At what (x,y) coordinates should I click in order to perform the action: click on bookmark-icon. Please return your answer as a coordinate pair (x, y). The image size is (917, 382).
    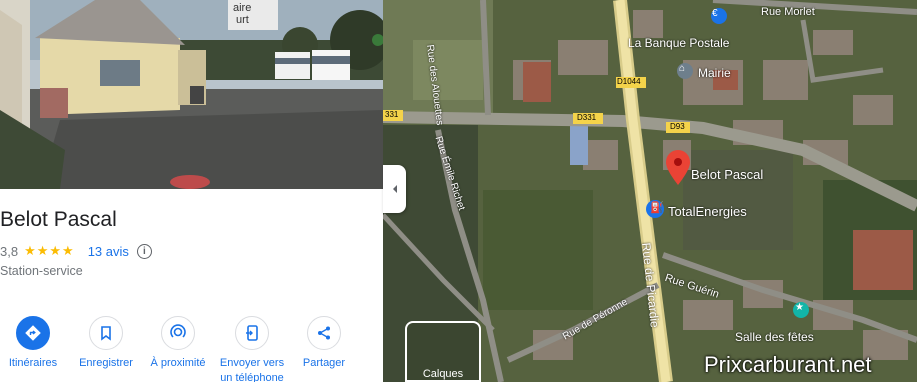
    Looking at the image, I should click on (106, 333).